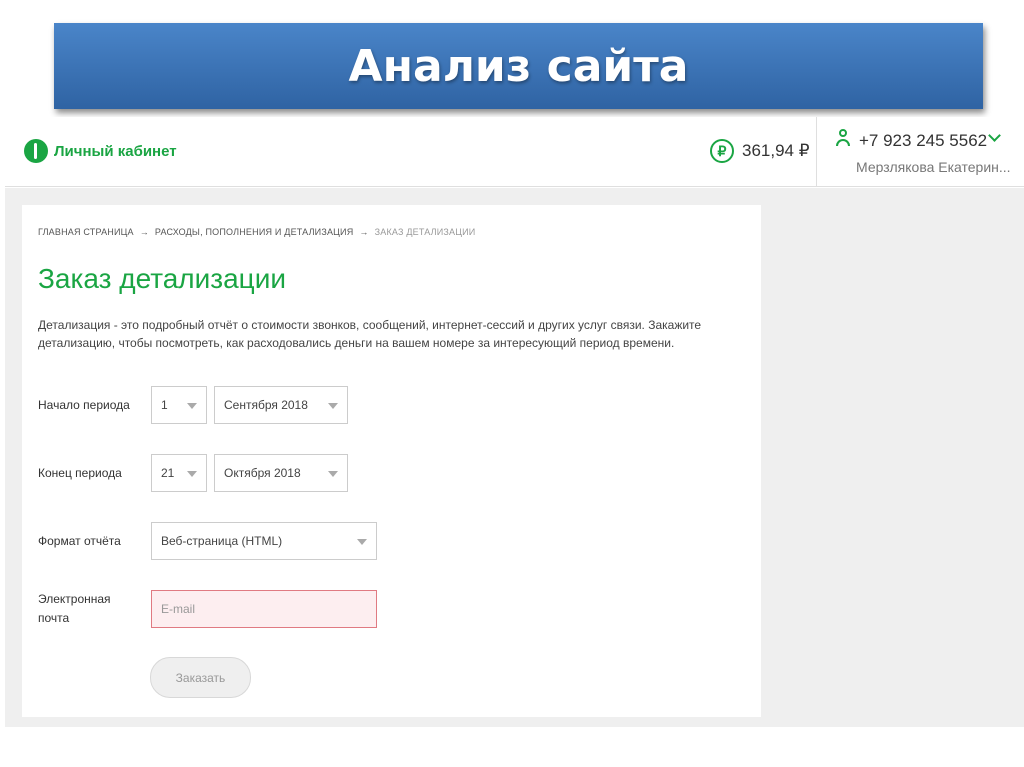 The height and width of the screenshot is (767, 1024). What do you see at coordinates (222, 541) in the screenshot?
I see `format-value: Веб-страница (HTML)` at bounding box center [222, 541].